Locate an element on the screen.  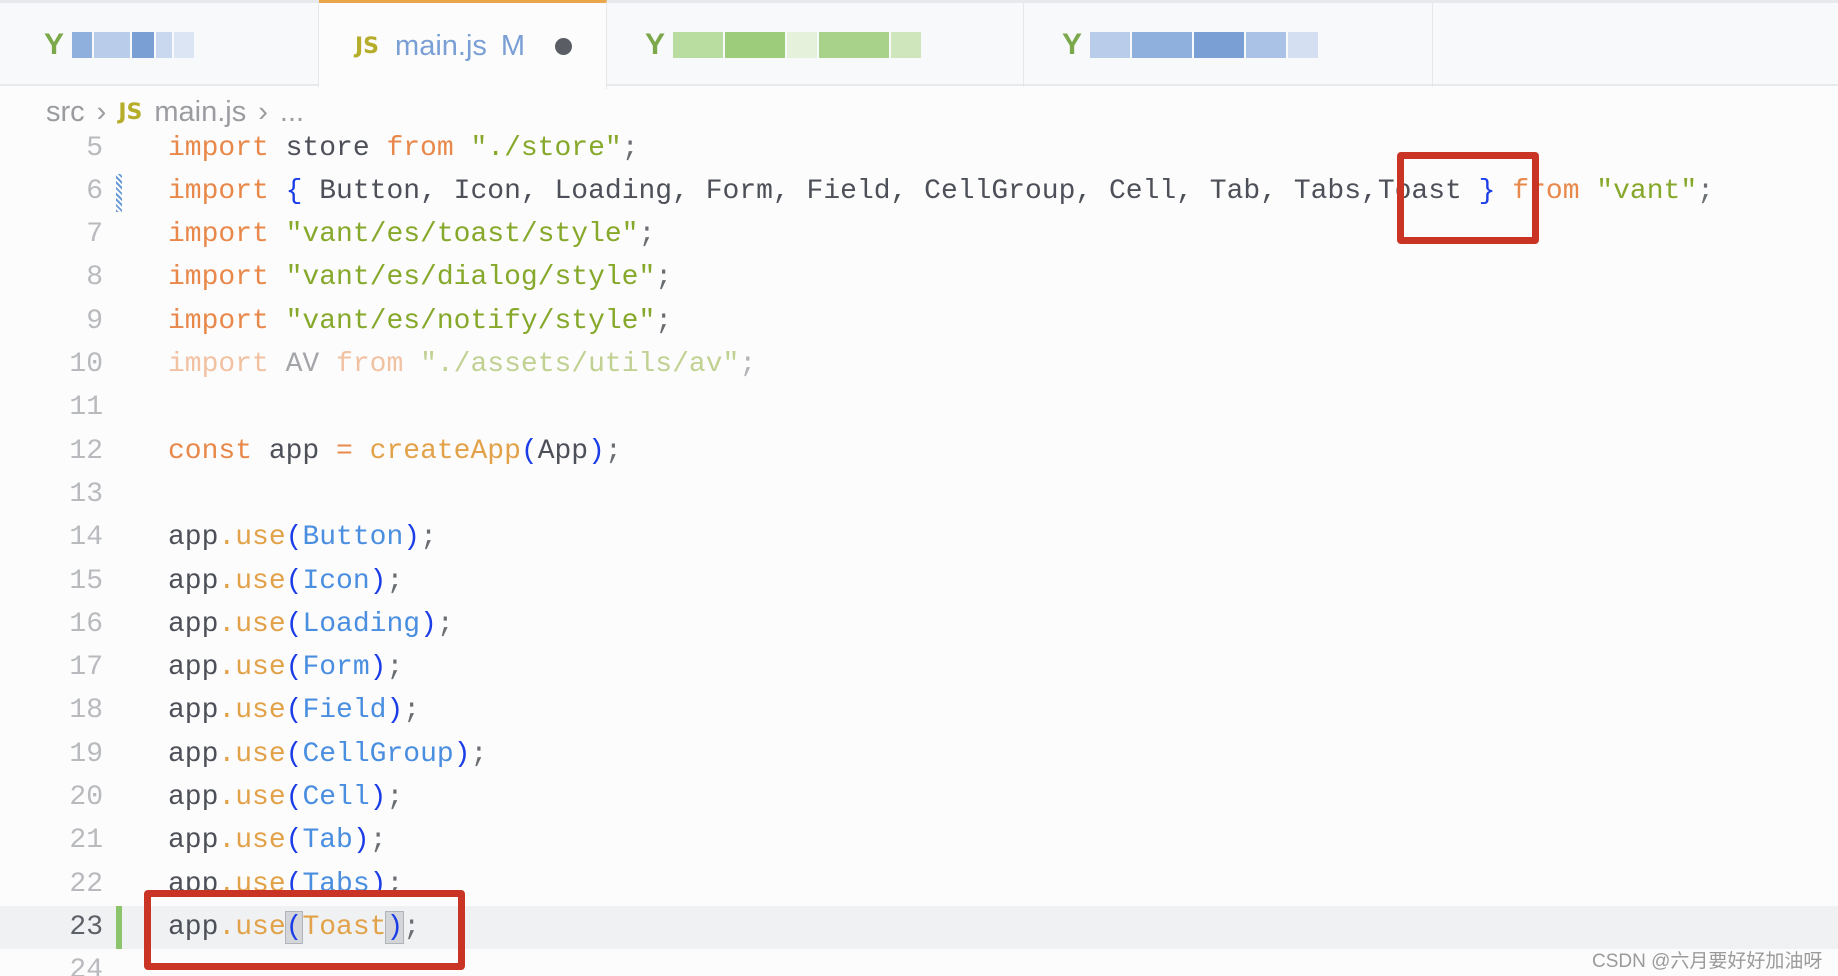
code-token: App is located at coordinates (563, 451).